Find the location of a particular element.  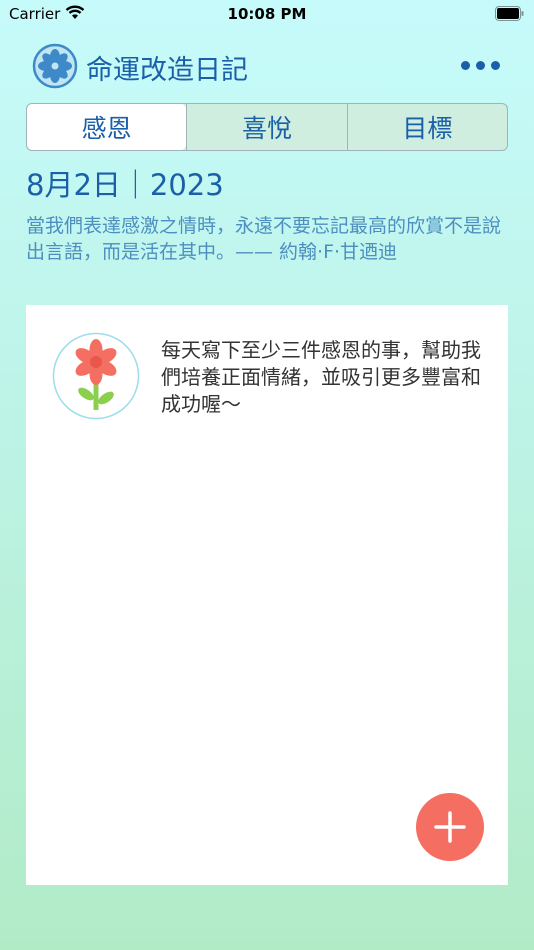

flower-icon is located at coordinates (96, 376).